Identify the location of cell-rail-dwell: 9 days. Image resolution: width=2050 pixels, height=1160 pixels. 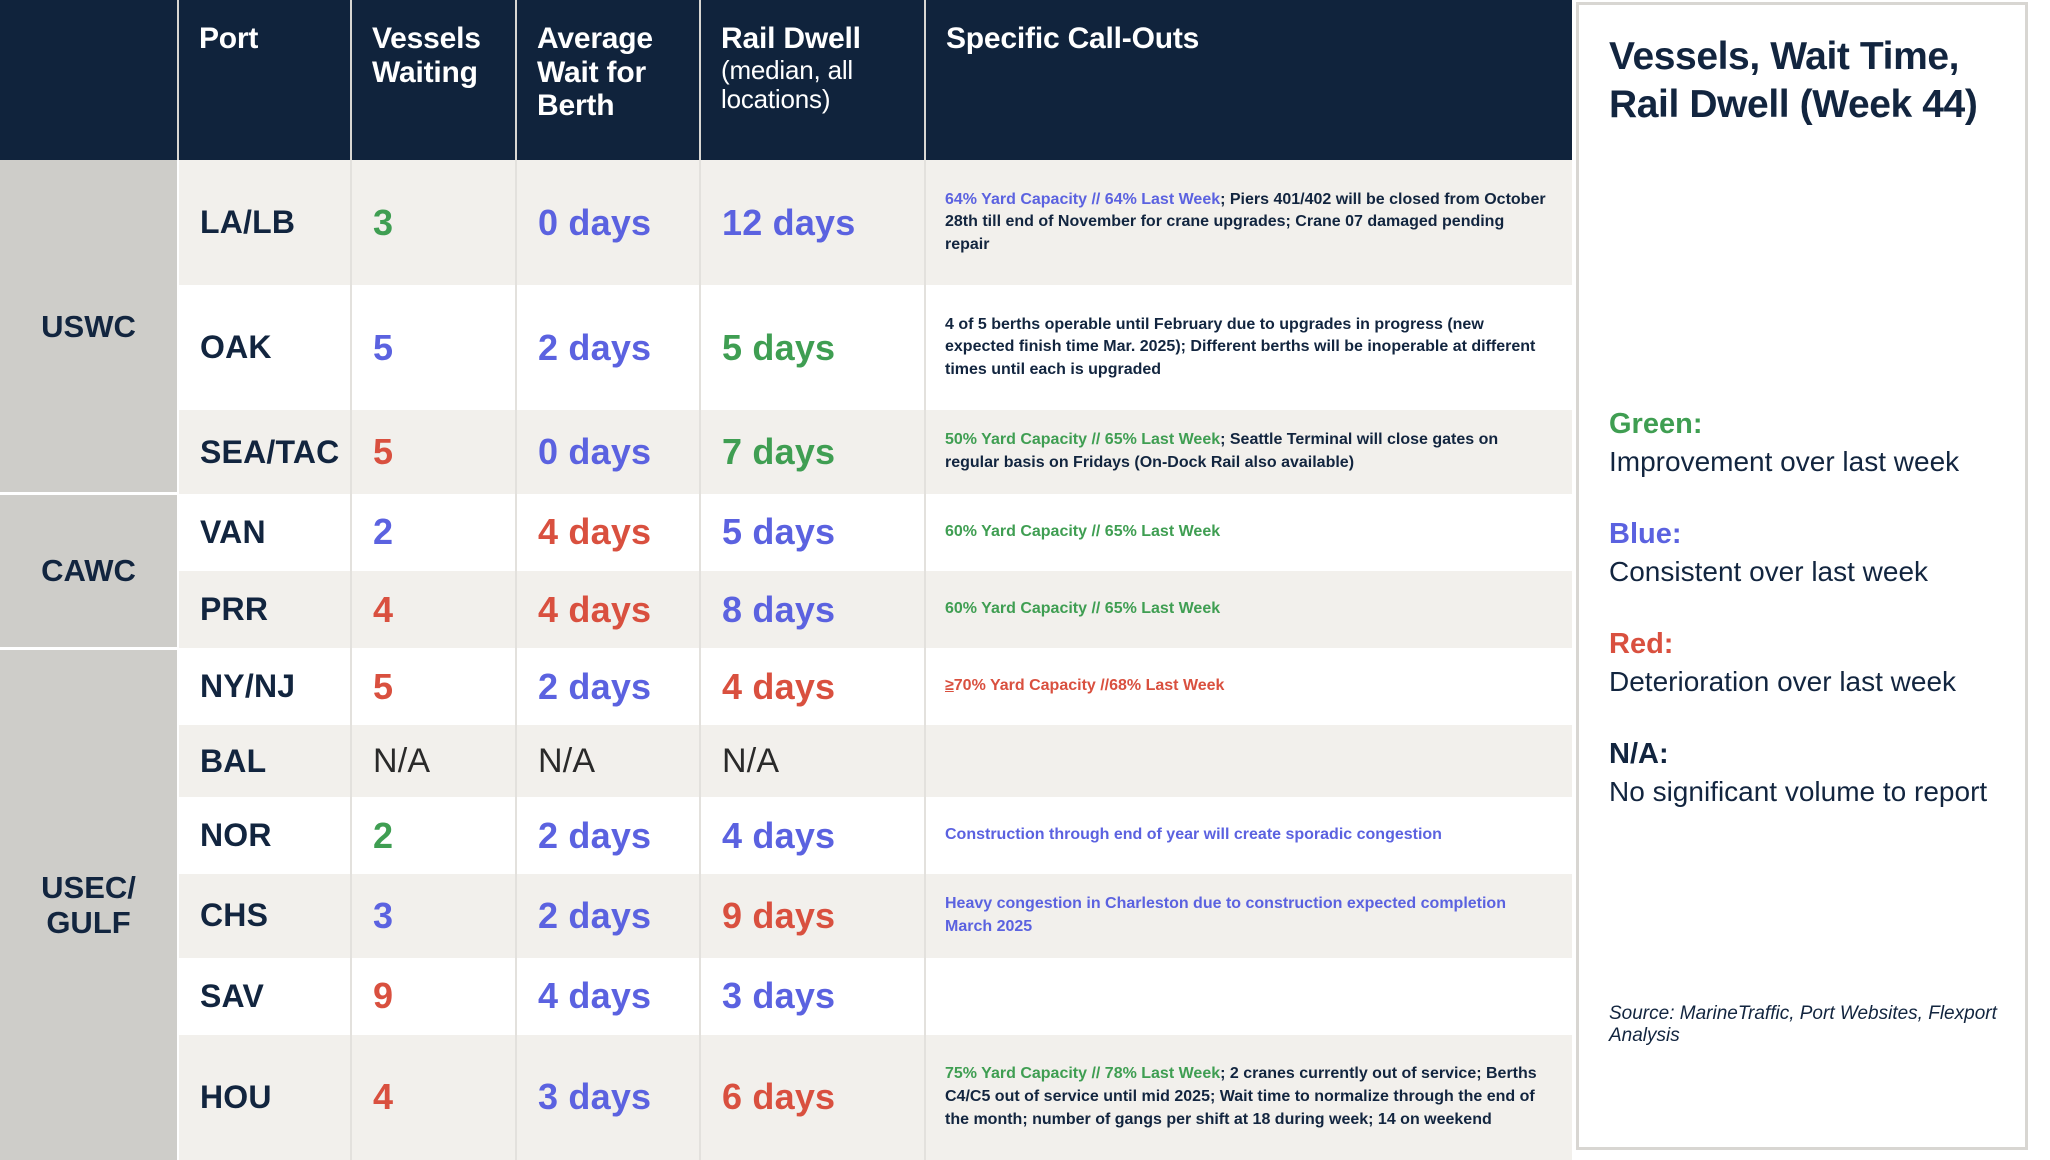
(813, 916).